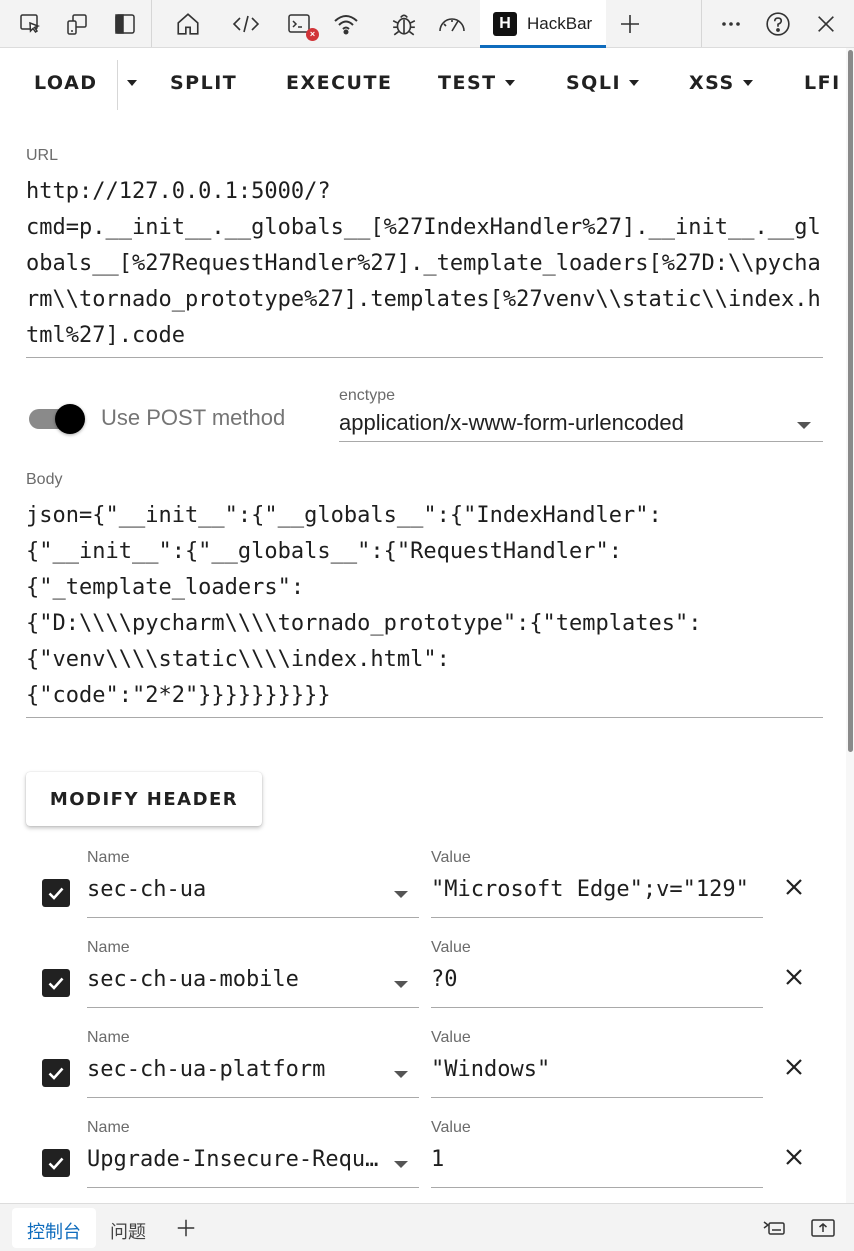 The height and width of the screenshot is (1251, 854). What do you see at coordinates (237, 979) in the screenshot?
I see `header-name-input: sec-ch-ua-mobile` at bounding box center [237, 979].